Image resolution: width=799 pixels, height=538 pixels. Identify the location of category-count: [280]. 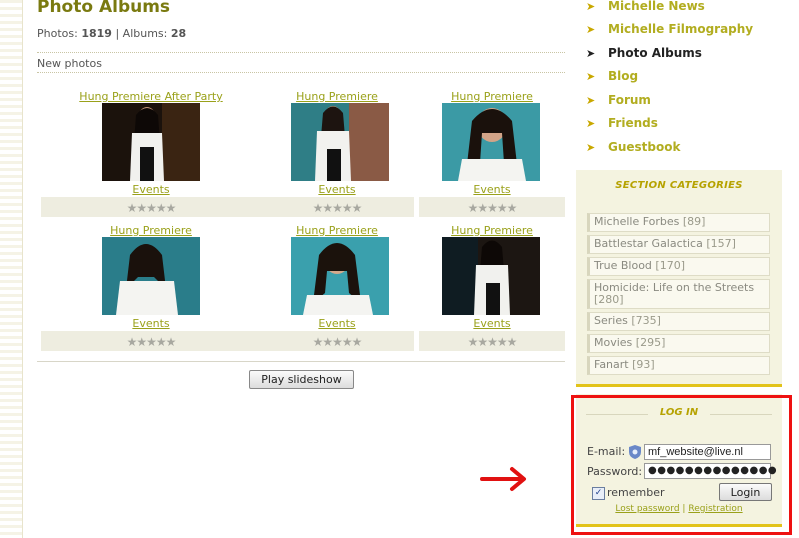
(609, 299).